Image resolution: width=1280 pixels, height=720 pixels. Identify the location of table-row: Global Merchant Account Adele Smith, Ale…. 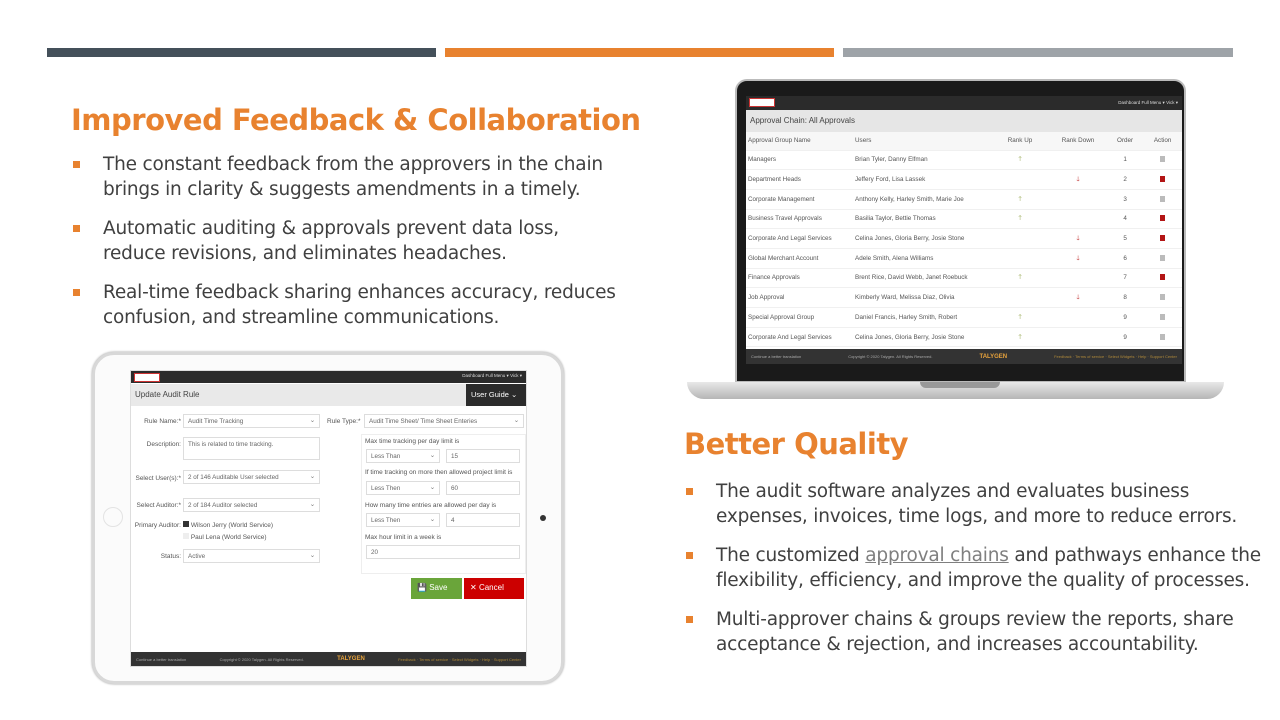
(964, 258).